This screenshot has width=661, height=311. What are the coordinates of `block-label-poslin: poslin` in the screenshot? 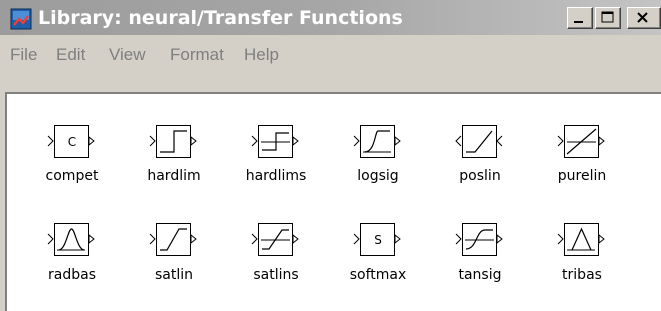 It's located at (480, 176).